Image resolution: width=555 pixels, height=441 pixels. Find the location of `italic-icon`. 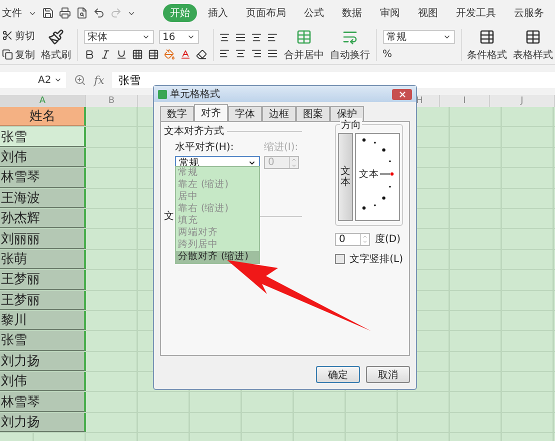

italic-icon is located at coordinates (105, 54).